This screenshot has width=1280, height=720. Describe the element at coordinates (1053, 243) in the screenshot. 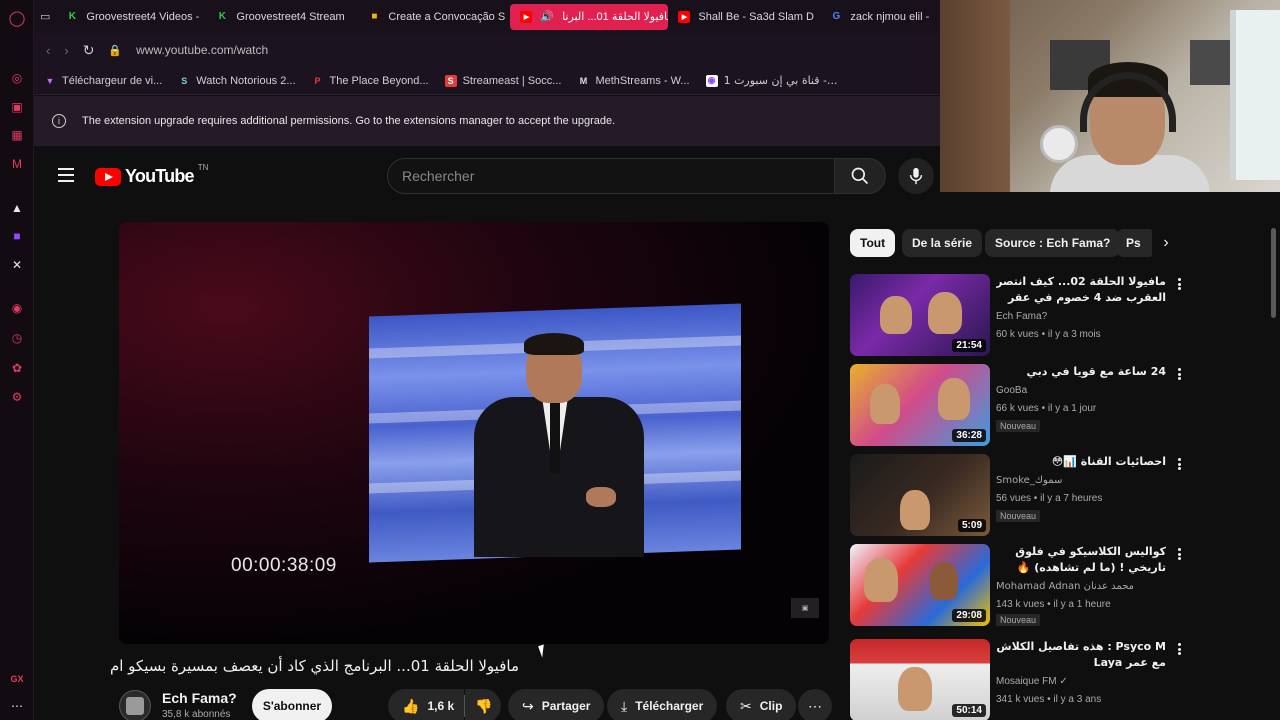

I see `chip-source: Source : Ech Fama?` at that location.